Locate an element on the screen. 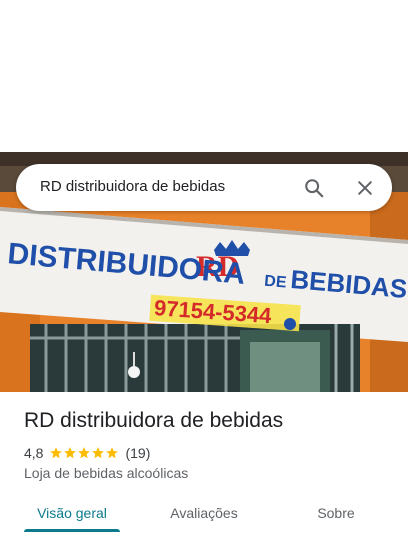 This screenshot has height=544, width=408. rating-value: 4,8 is located at coordinates (34, 453).